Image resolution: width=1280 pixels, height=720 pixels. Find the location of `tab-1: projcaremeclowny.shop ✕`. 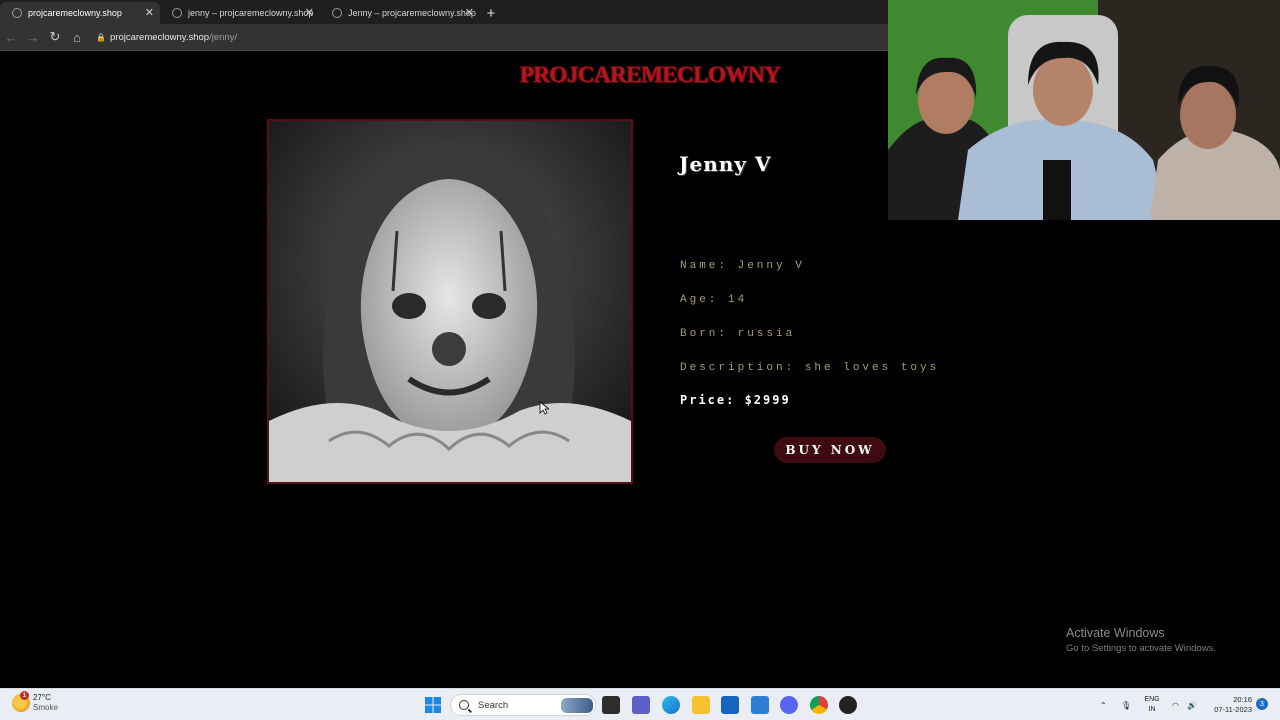

tab-1: projcaremeclowny.shop ✕ is located at coordinates (80, 13).